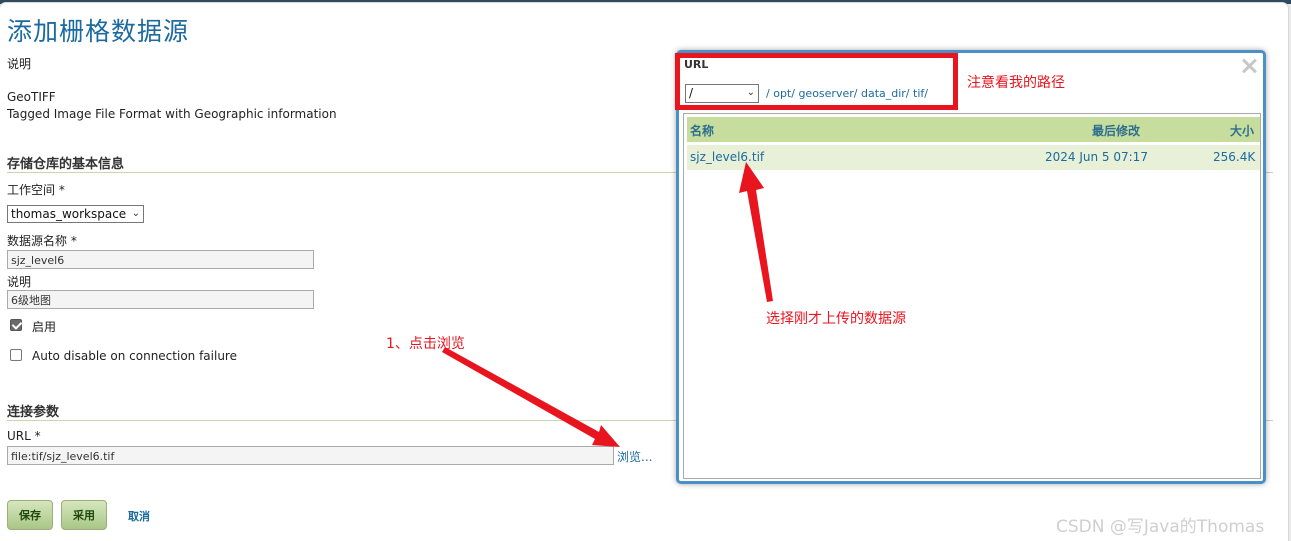 The height and width of the screenshot is (541, 1291). Describe the element at coordinates (531, 397) in the screenshot. I see `arrow-to-browse` at that location.